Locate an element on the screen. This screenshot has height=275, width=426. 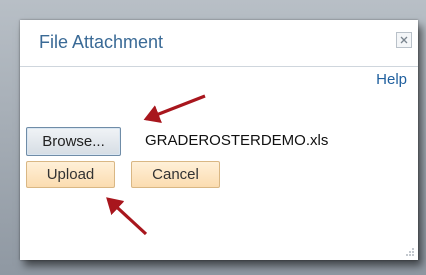
selected-file-name: GRADEROSTERDEMO.xls is located at coordinates (237, 140).